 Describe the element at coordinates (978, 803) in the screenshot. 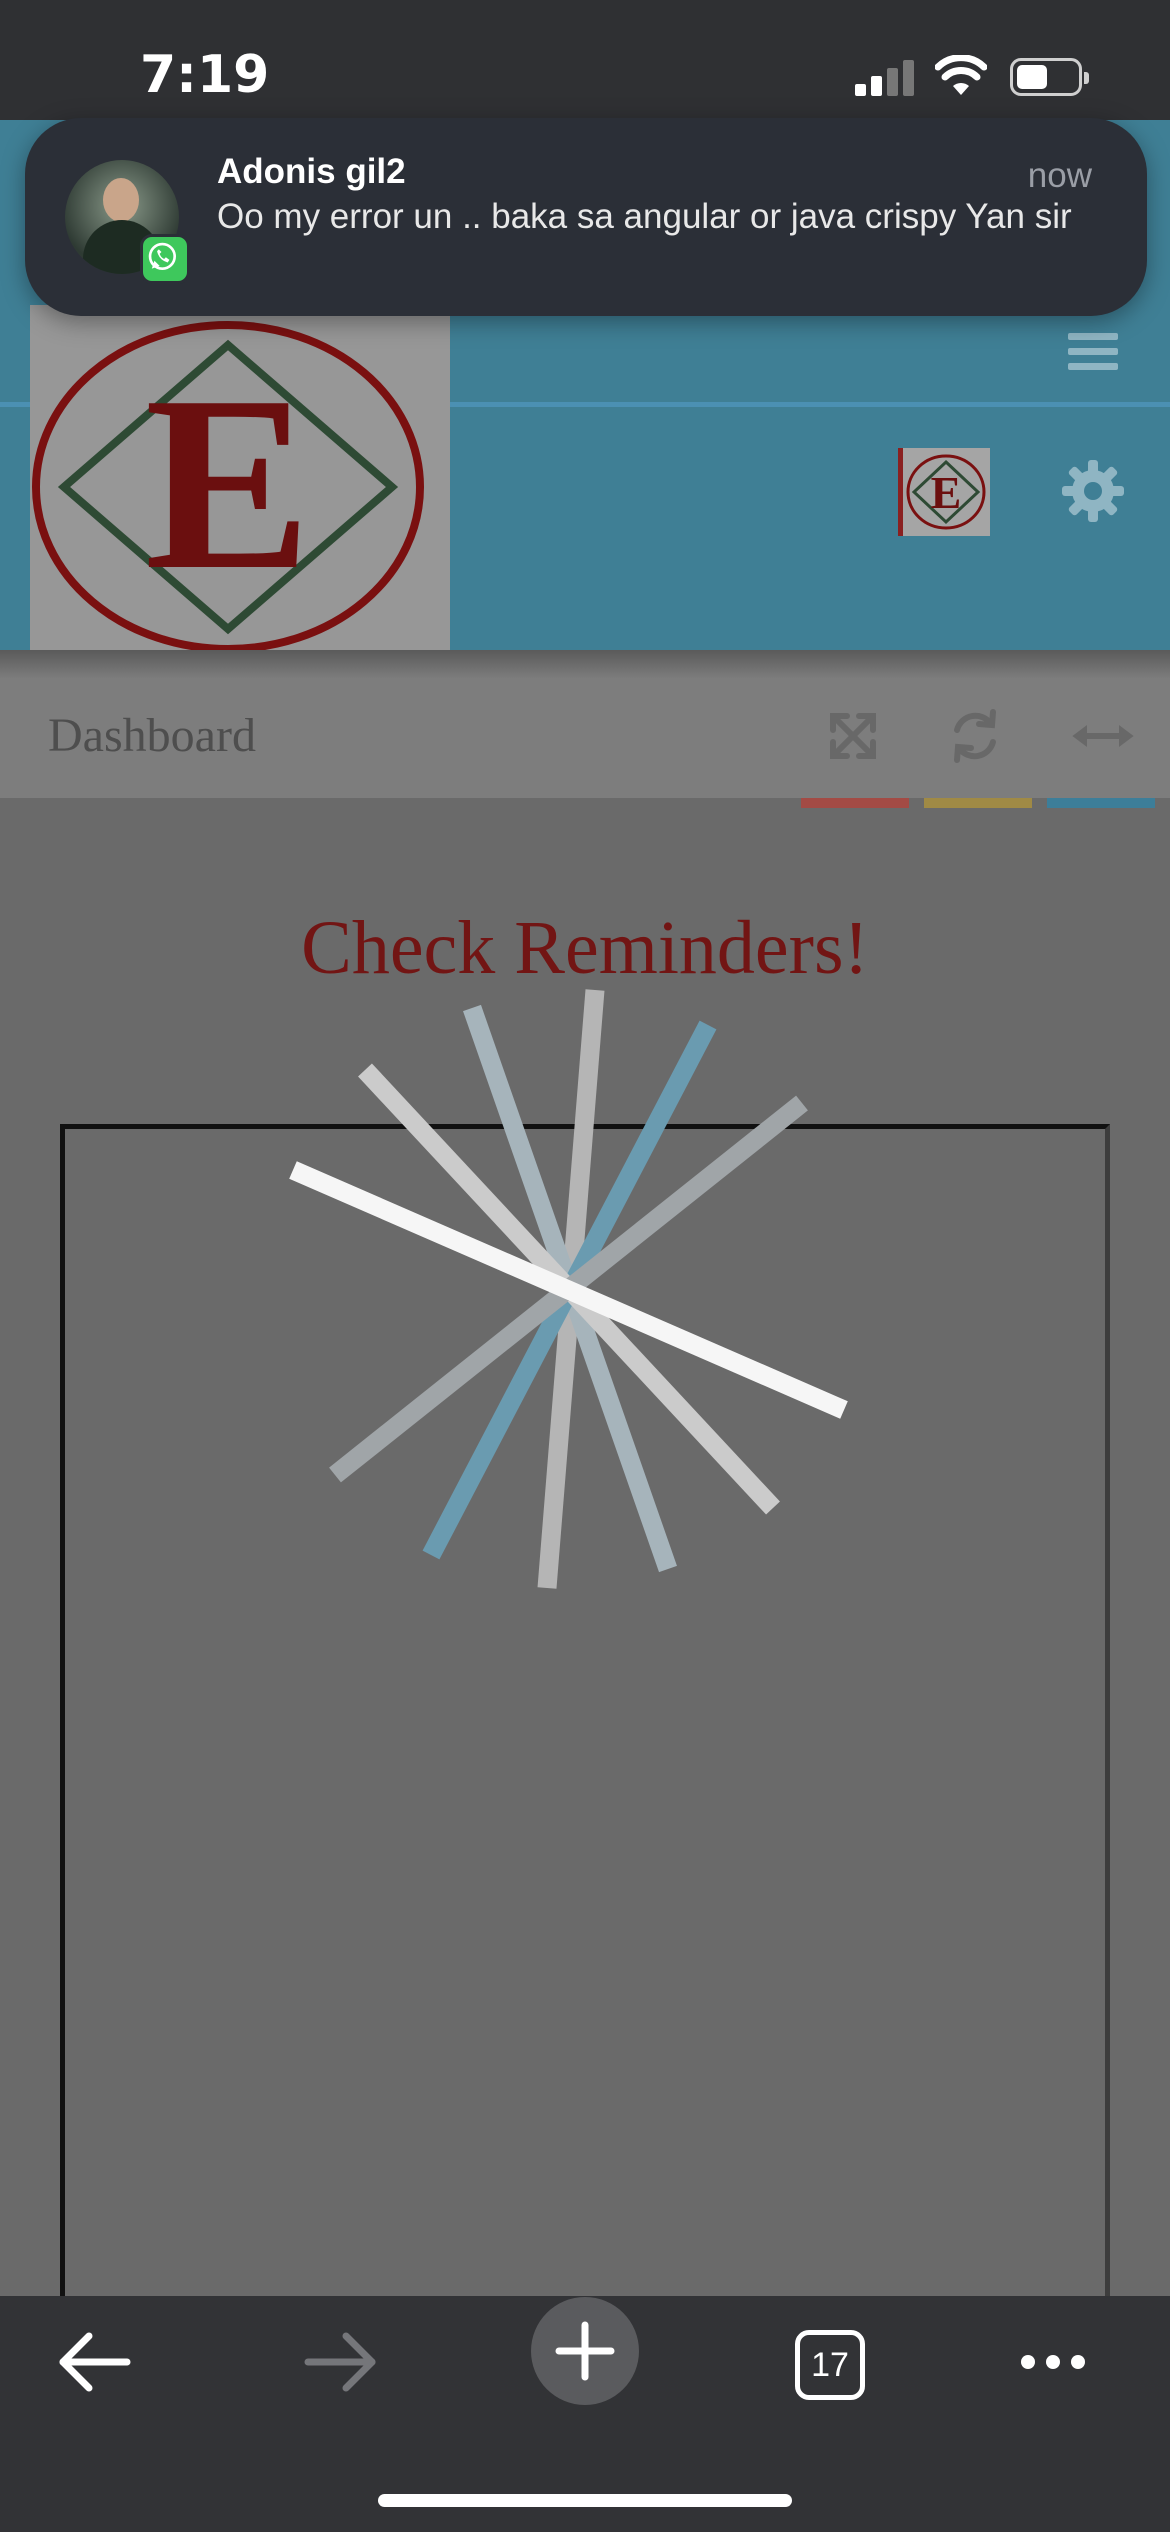

I see `refresh-accent` at that location.